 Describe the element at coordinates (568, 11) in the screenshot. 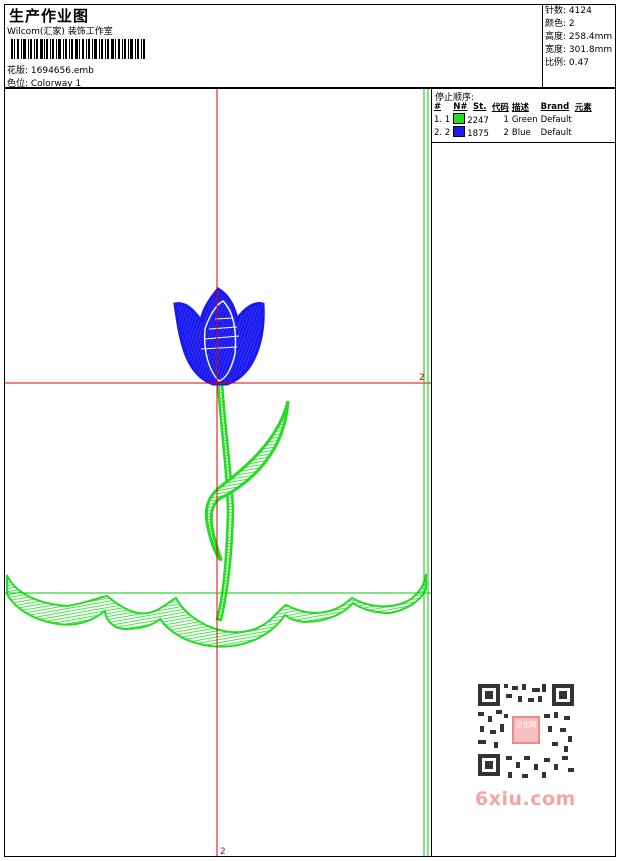

I see `stitch-count: 针数: 4124` at that location.